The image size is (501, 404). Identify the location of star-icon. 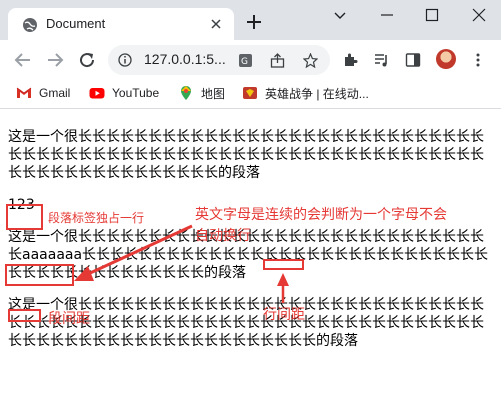
(310, 60).